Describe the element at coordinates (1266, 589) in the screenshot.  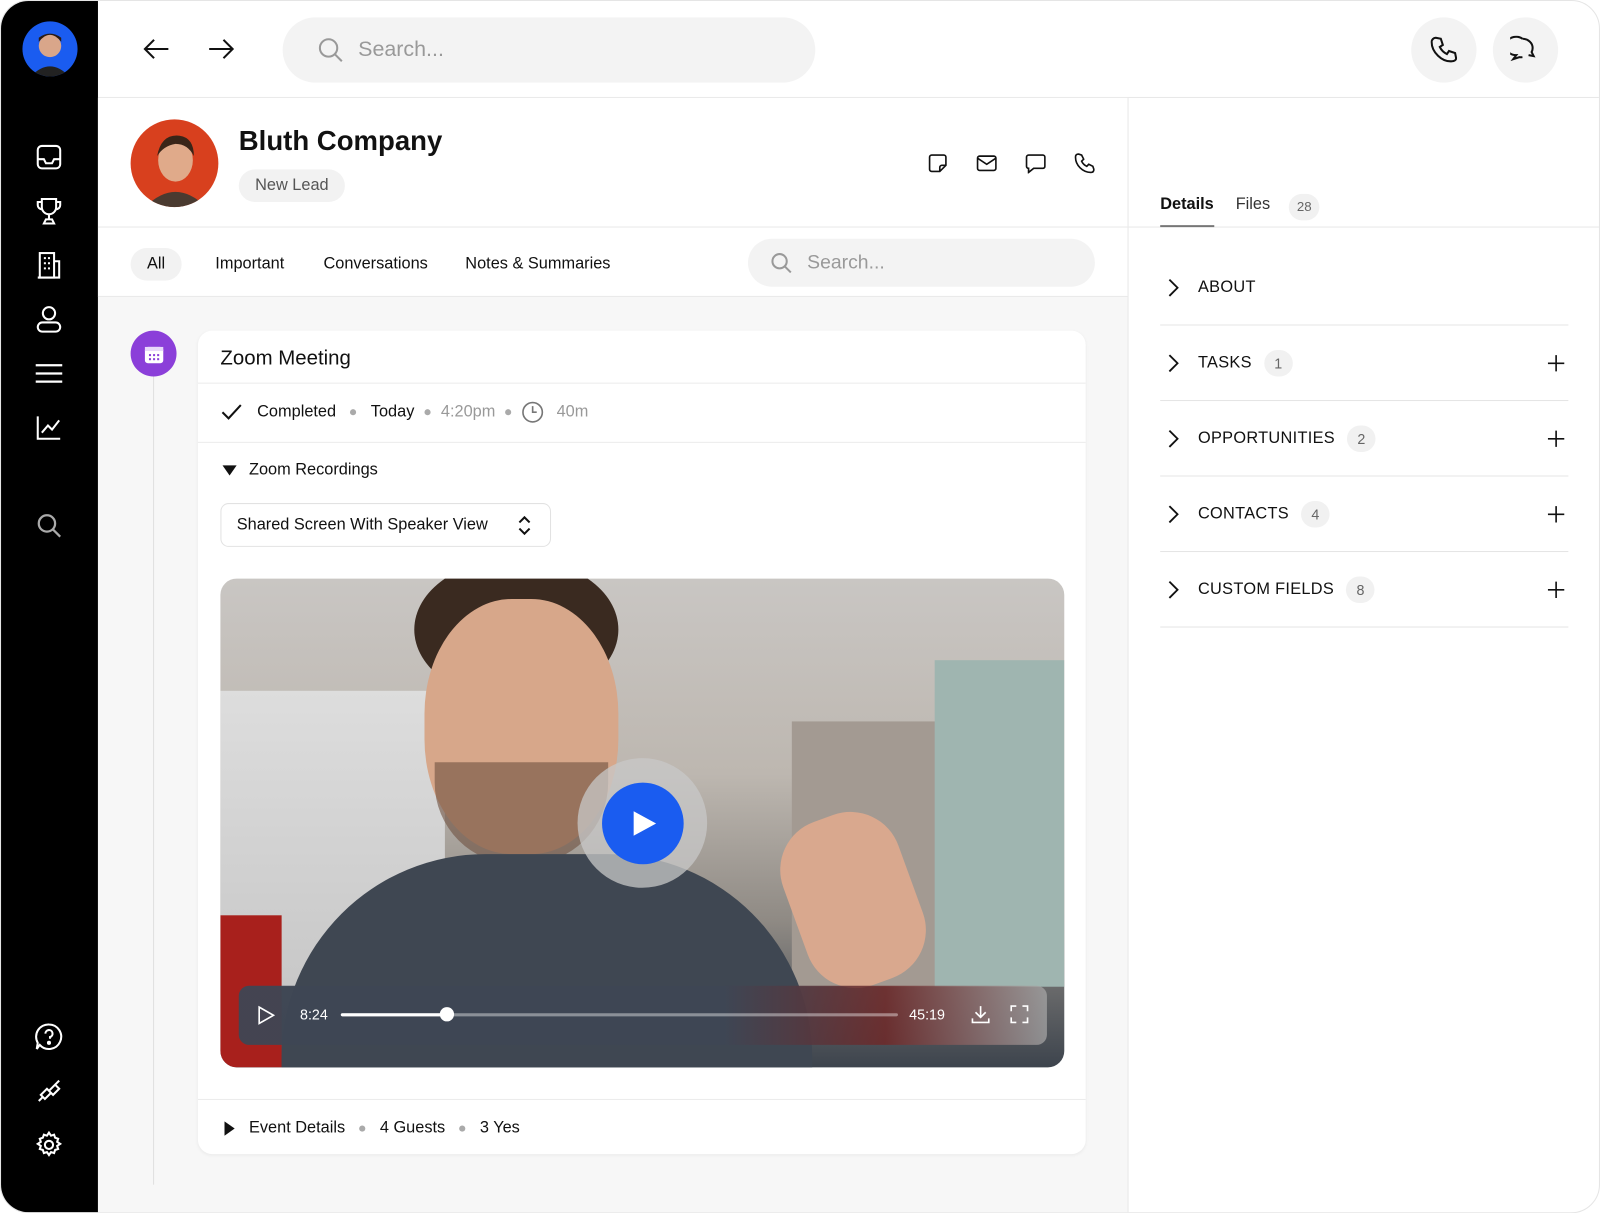
I see `section-label: CUSTOM FIELDS` at that location.